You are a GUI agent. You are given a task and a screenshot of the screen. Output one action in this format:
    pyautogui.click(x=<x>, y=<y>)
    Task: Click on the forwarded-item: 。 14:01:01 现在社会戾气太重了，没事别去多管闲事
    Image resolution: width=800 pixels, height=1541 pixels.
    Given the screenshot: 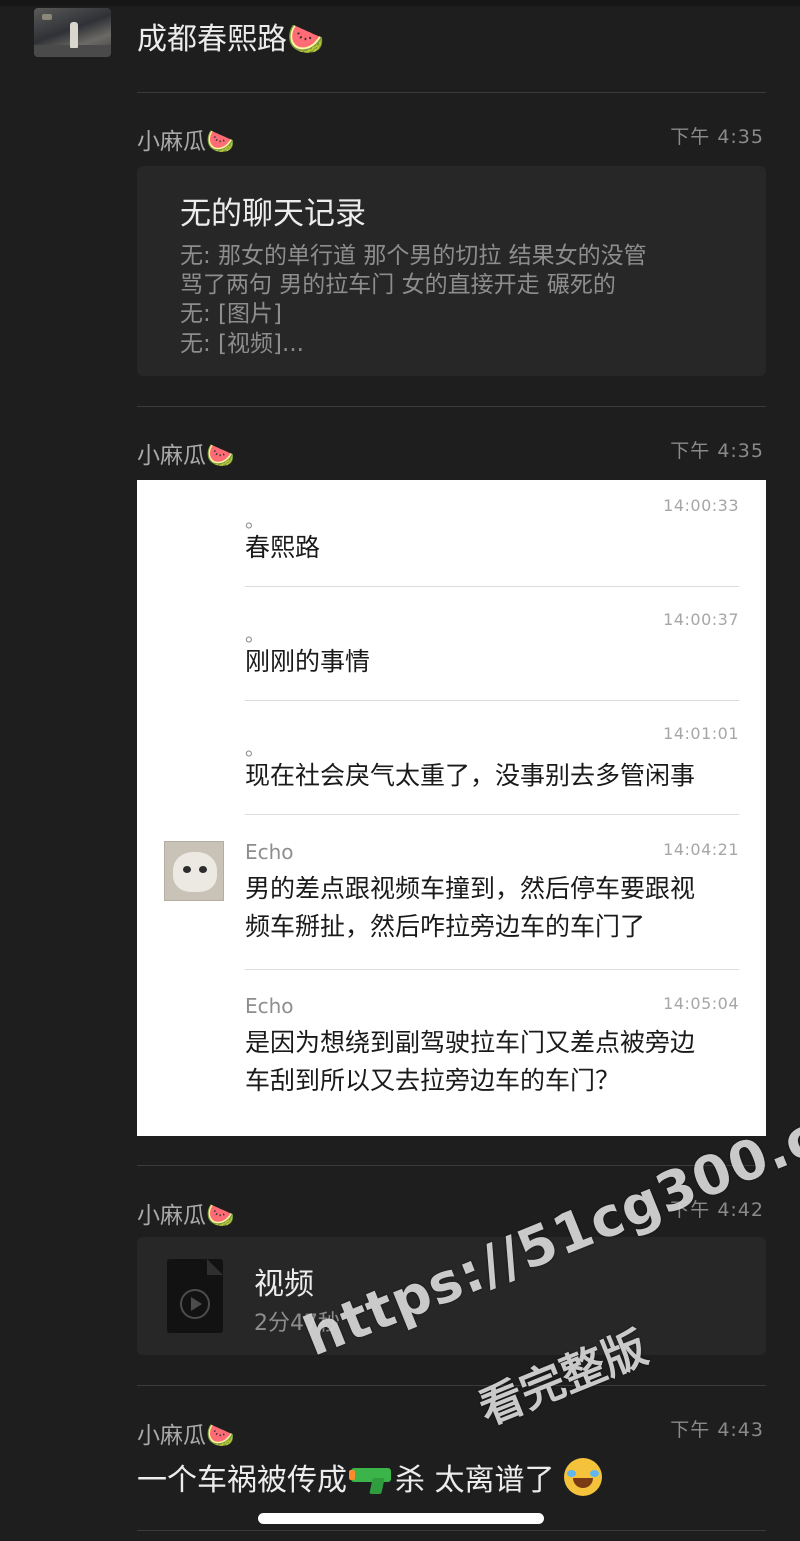 What is the action you would take?
    pyautogui.click(x=492, y=769)
    